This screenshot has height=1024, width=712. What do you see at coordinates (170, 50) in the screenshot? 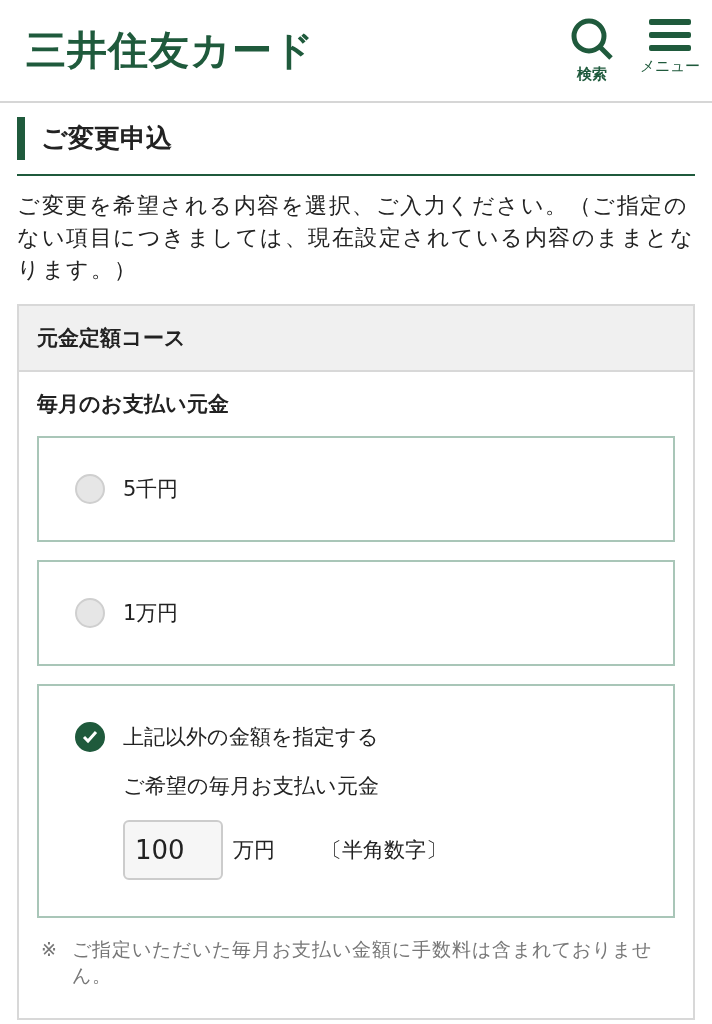
I see `logo: 三井住友カード` at bounding box center [170, 50].